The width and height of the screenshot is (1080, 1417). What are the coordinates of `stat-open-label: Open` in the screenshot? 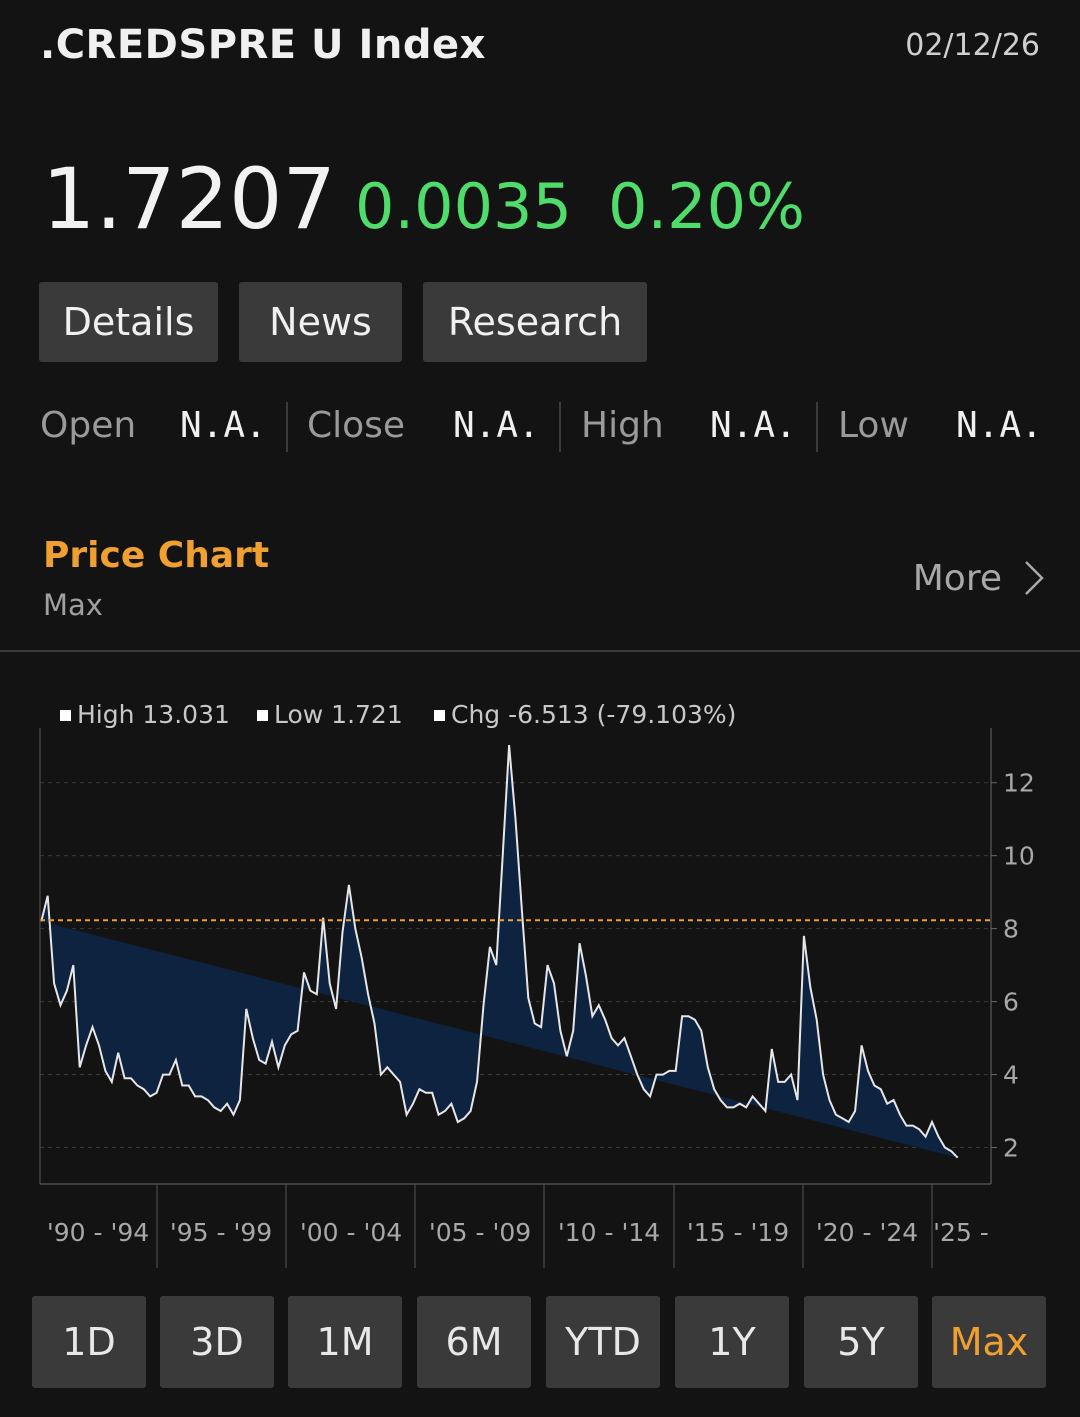 It's located at (88, 425).